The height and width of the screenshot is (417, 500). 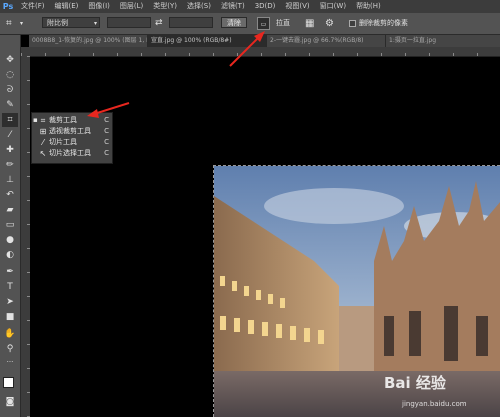 I want to click on history-brush-icon: ↶, so click(x=10, y=195).